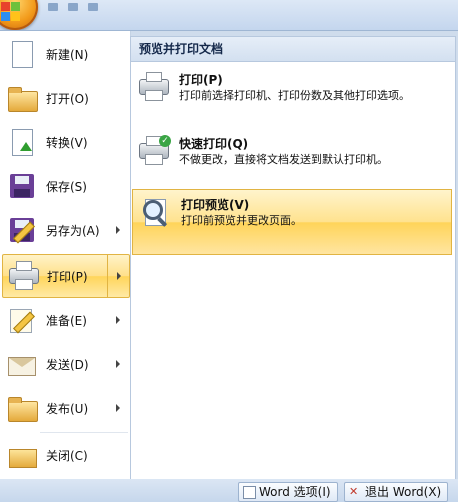 The image size is (458, 502). I want to click on save-disk-icon, so click(22, 186).